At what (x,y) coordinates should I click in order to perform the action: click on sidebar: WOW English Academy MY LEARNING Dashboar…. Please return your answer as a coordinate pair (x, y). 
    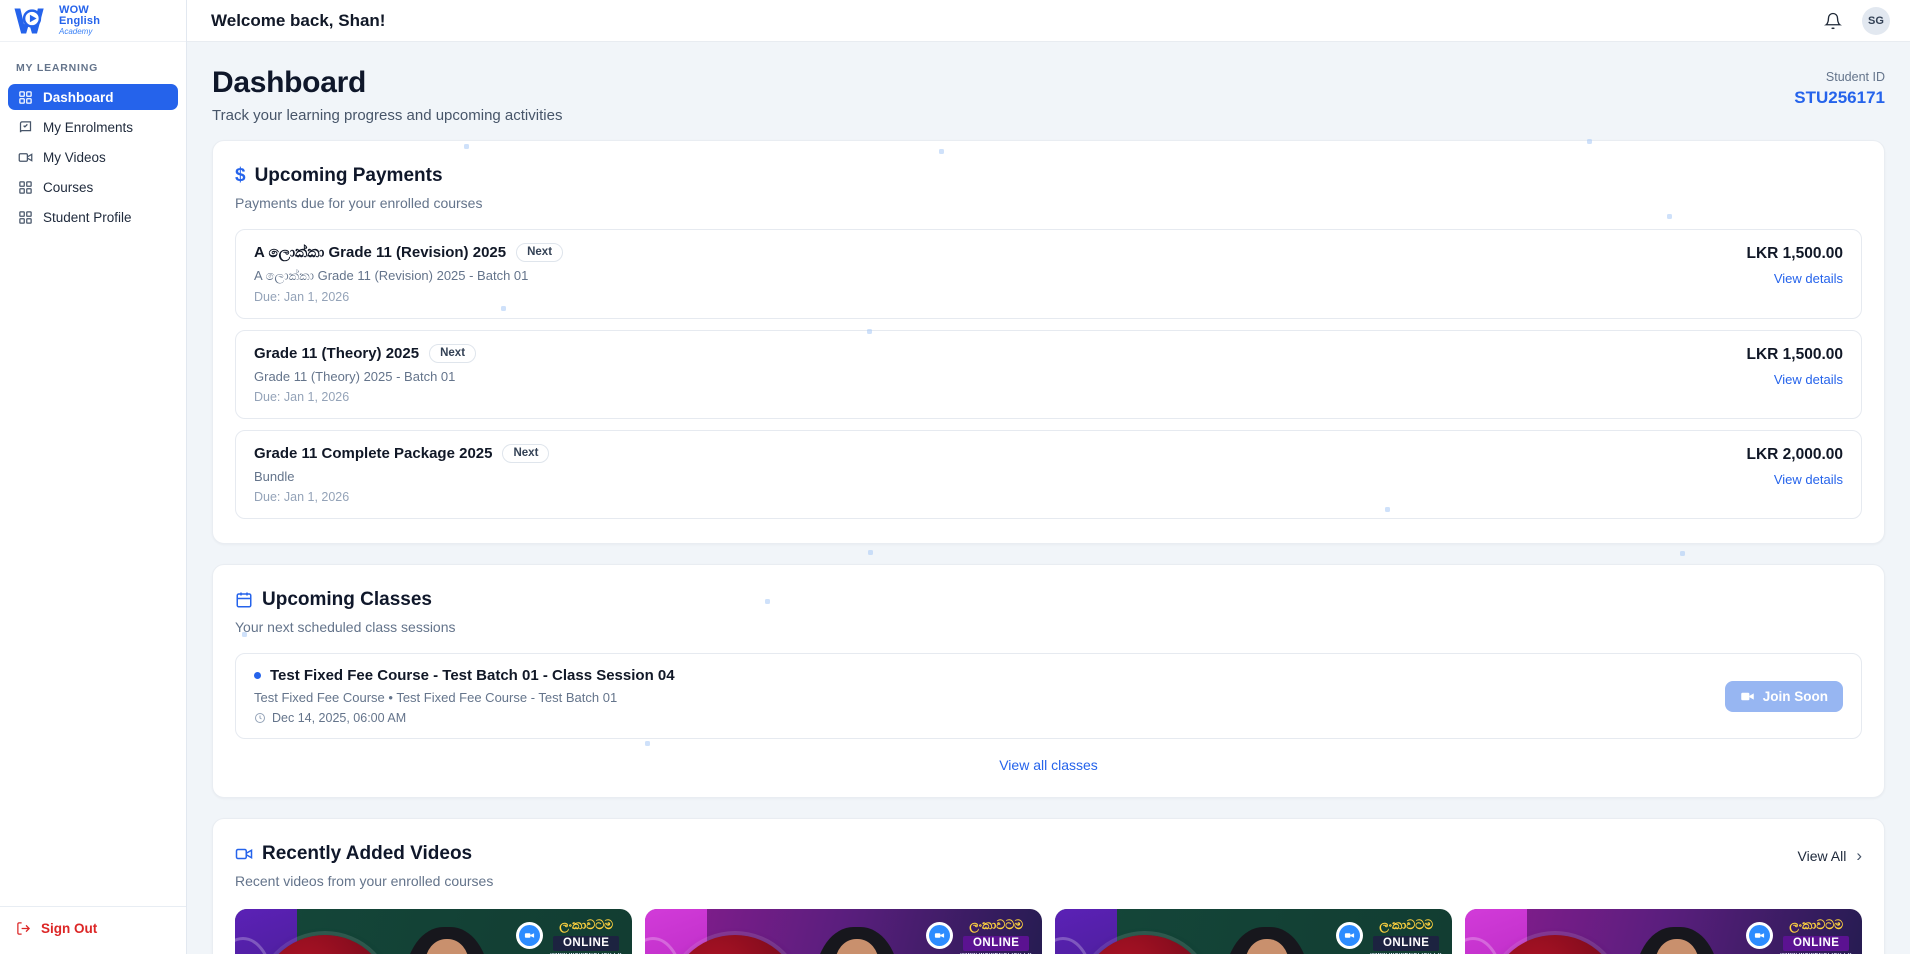
    Looking at the image, I should click on (93, 477).